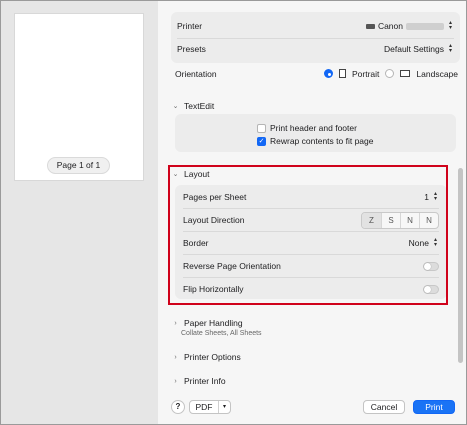 Image resolution: width=467 pixels, height=425 pixels. Describe the element at coordinates (178, 407) in the screenshot. I see `help-button: ?` at that location.